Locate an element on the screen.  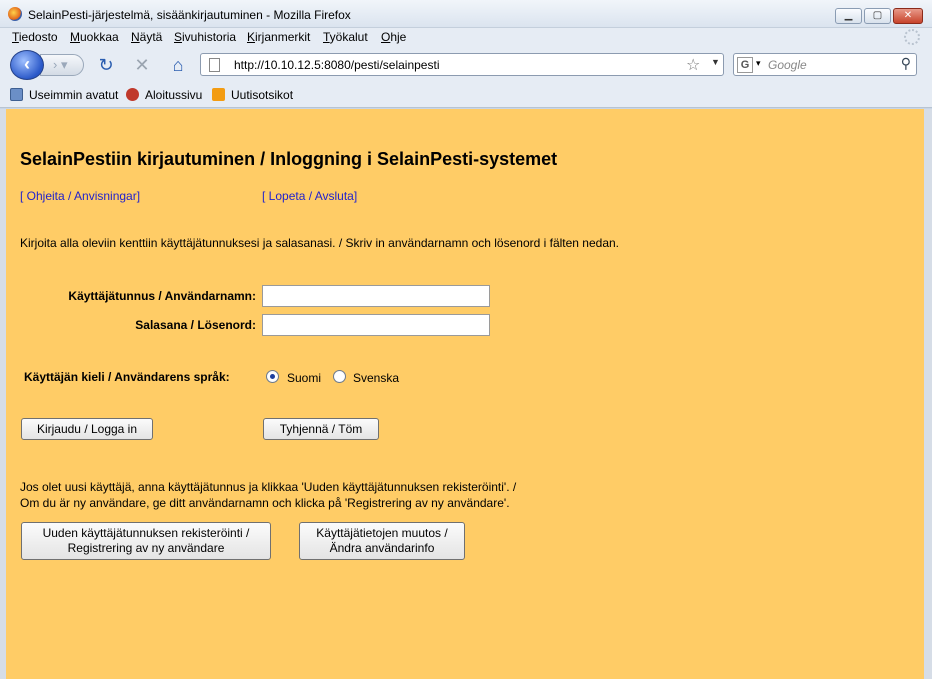
username-input is located at coordinates (376, 296).